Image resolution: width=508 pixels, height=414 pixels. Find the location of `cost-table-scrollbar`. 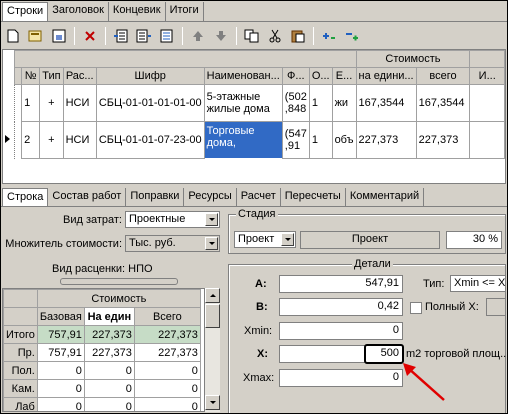

cost-table-scrollbar is located at coordinates (212, 350).